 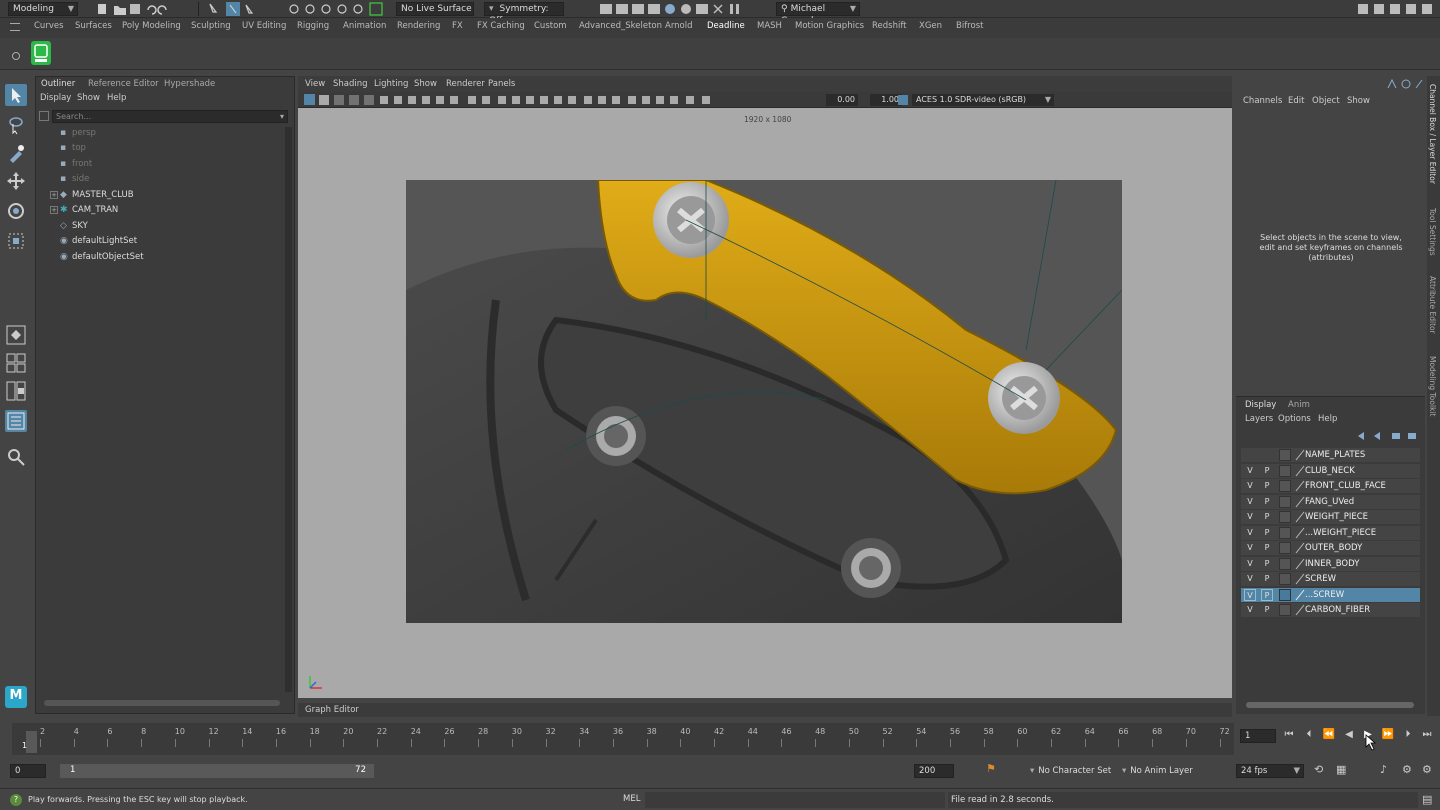 What do you see at coordinates (123, 84) in the screenshot?
I see `tab-reference-editor: Reference Editor` at bounding box center [123, 84].